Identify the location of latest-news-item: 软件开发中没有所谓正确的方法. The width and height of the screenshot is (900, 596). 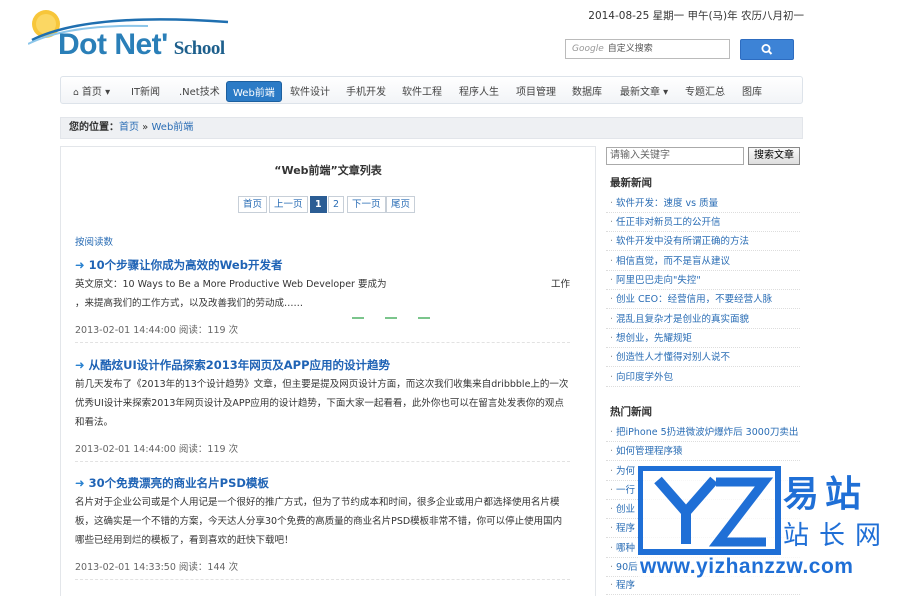
(703, 241).